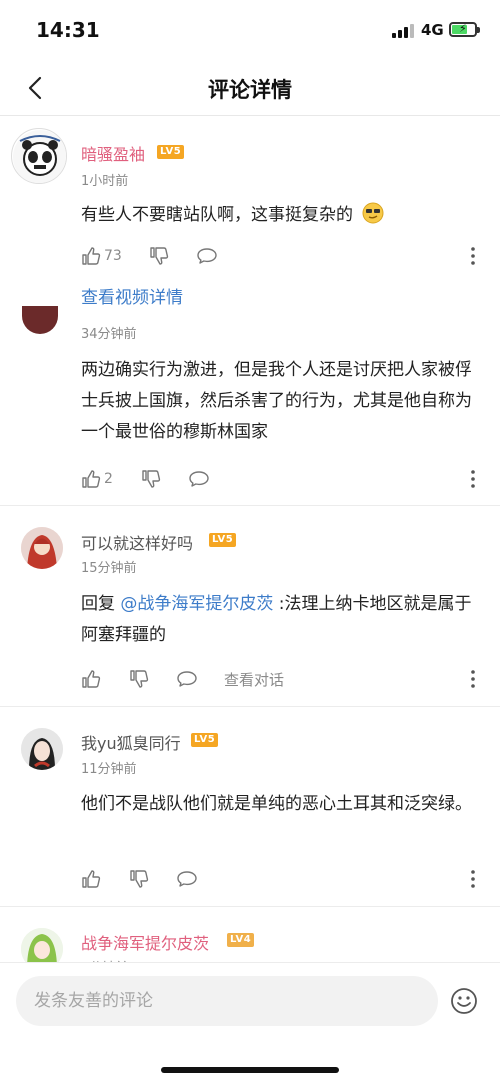 This screenshot has height=1083, width=500. What do you see at coordinates (108, 479) in the screenshot?
I see `like-count: 2` at bounding box center [108, 479].